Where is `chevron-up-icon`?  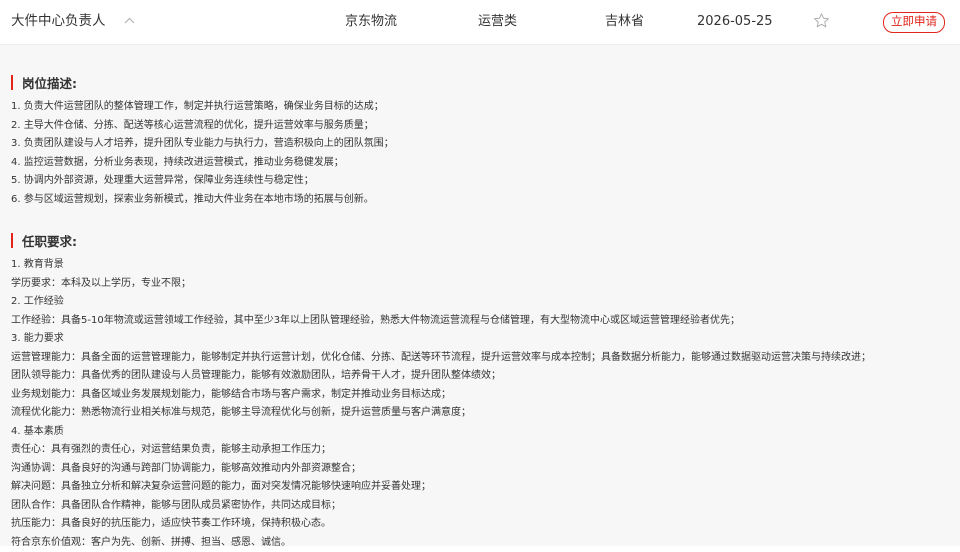 chevron-up-icon is located at coordinates (129, 21).